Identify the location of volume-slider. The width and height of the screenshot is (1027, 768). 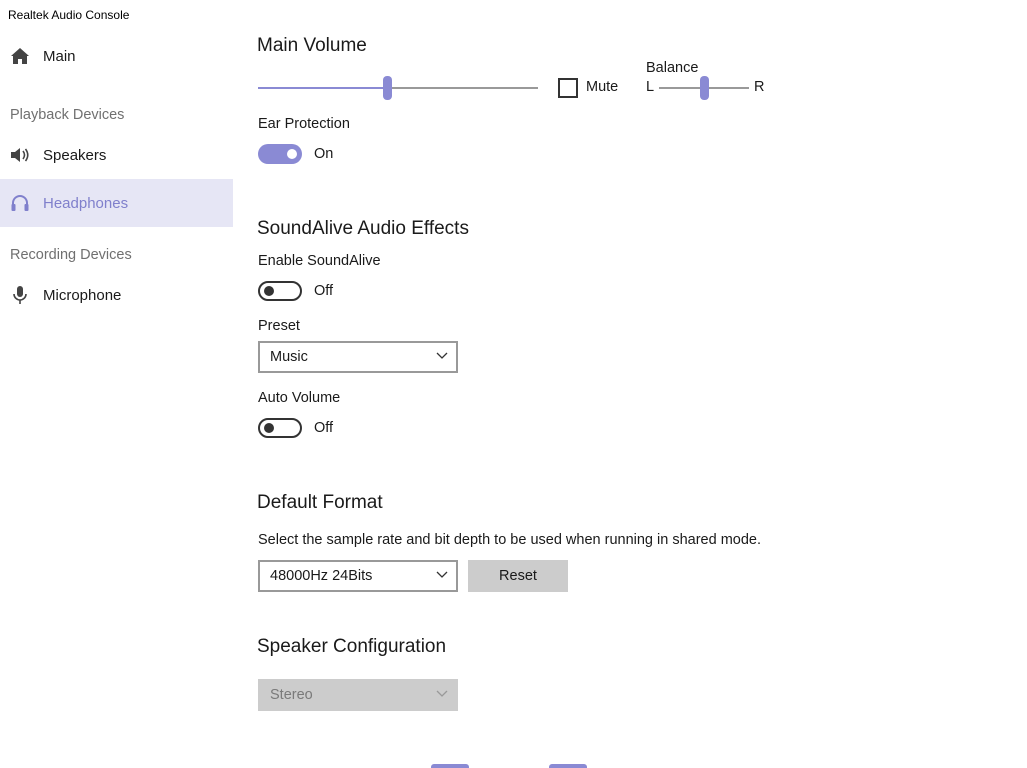
(398, 88).